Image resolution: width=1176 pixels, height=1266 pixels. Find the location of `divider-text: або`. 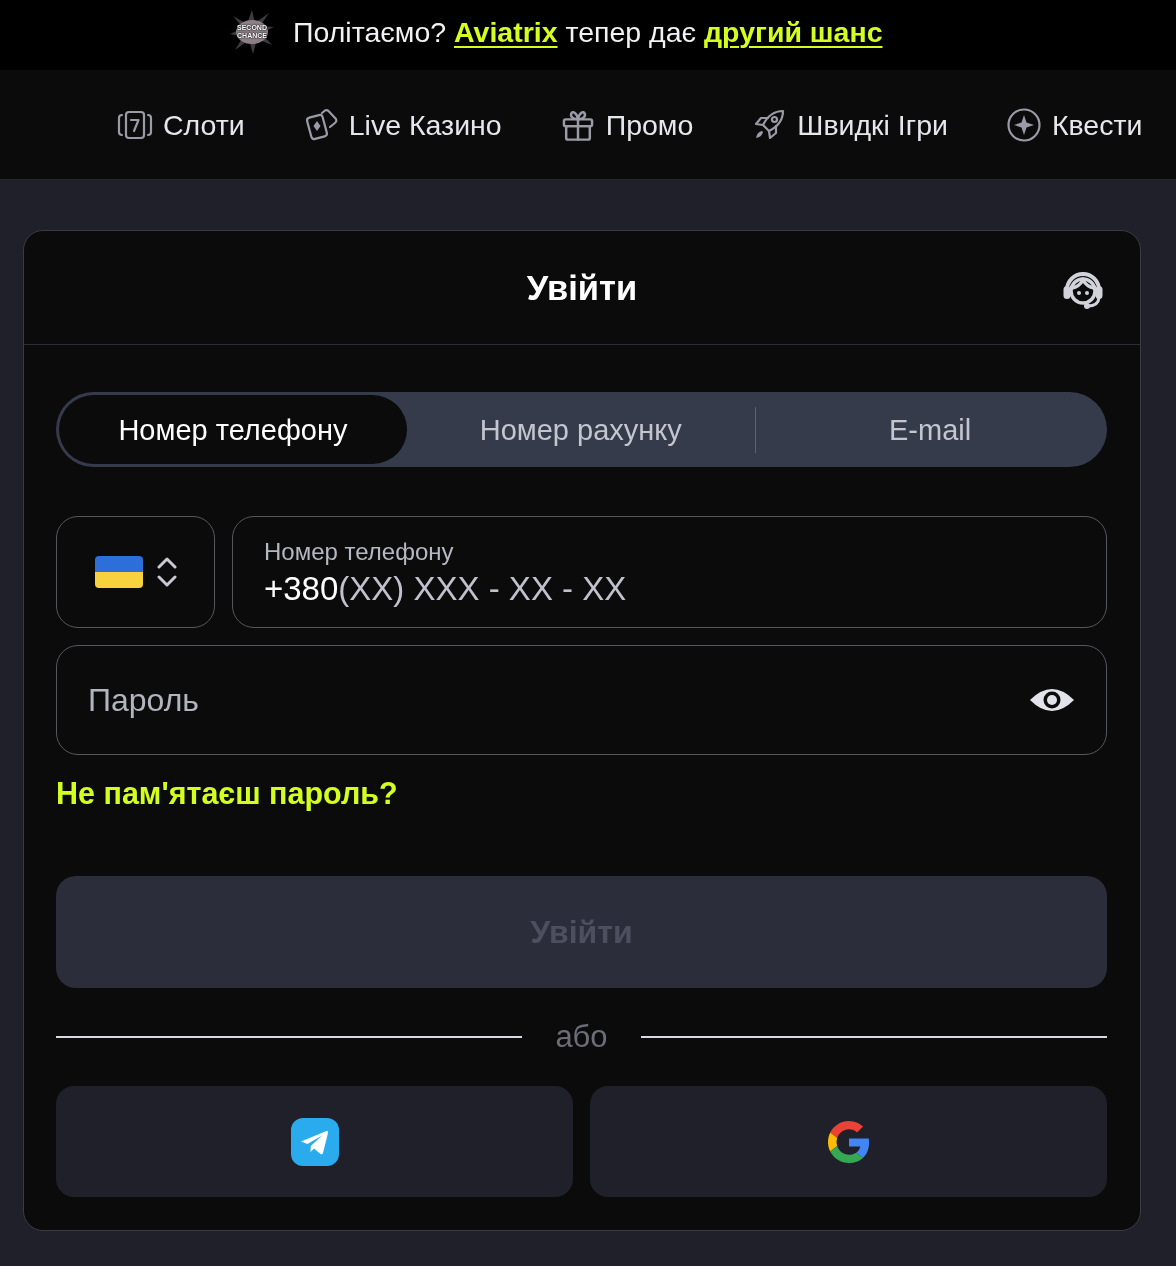

divider-text: або is located at coordinates (581, 1037).